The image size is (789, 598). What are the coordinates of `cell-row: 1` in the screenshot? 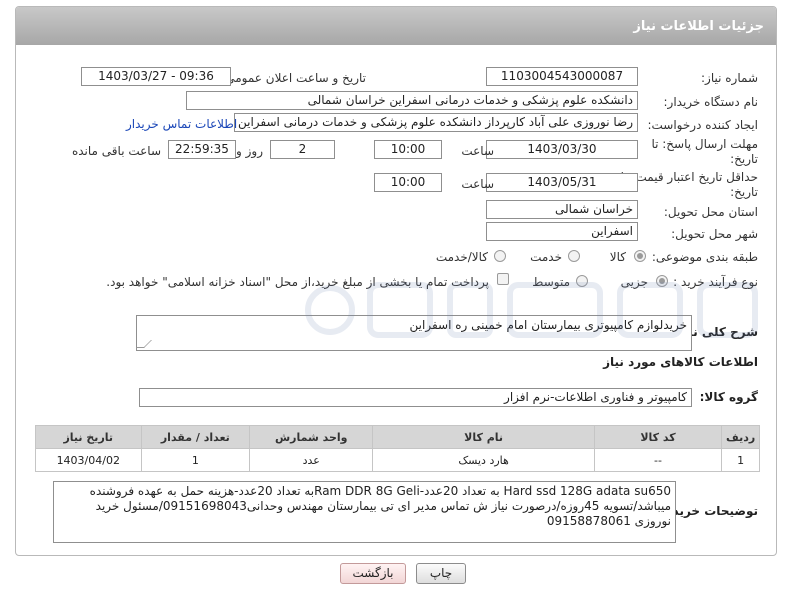 It's located at (740, 460).